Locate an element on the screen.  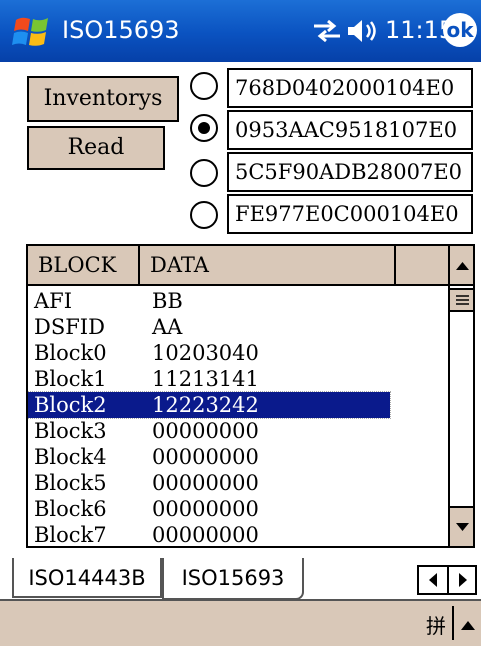
radio-checked-dot is located at coordinates (204, 128).